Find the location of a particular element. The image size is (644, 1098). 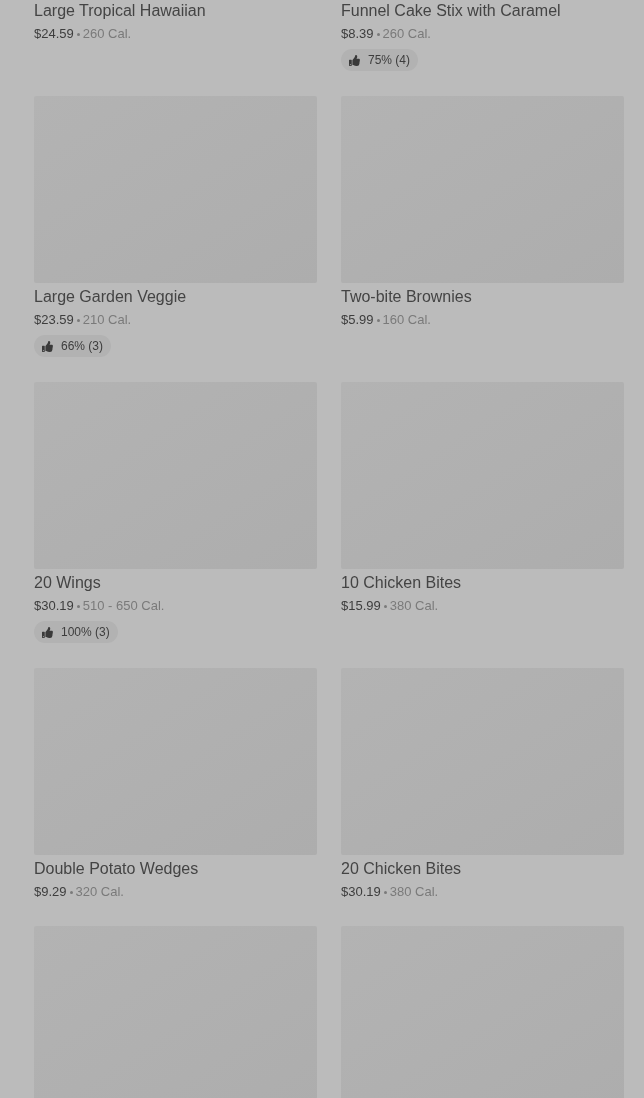

rating-badge: 66% (3) is located at coordinates (73, 346).